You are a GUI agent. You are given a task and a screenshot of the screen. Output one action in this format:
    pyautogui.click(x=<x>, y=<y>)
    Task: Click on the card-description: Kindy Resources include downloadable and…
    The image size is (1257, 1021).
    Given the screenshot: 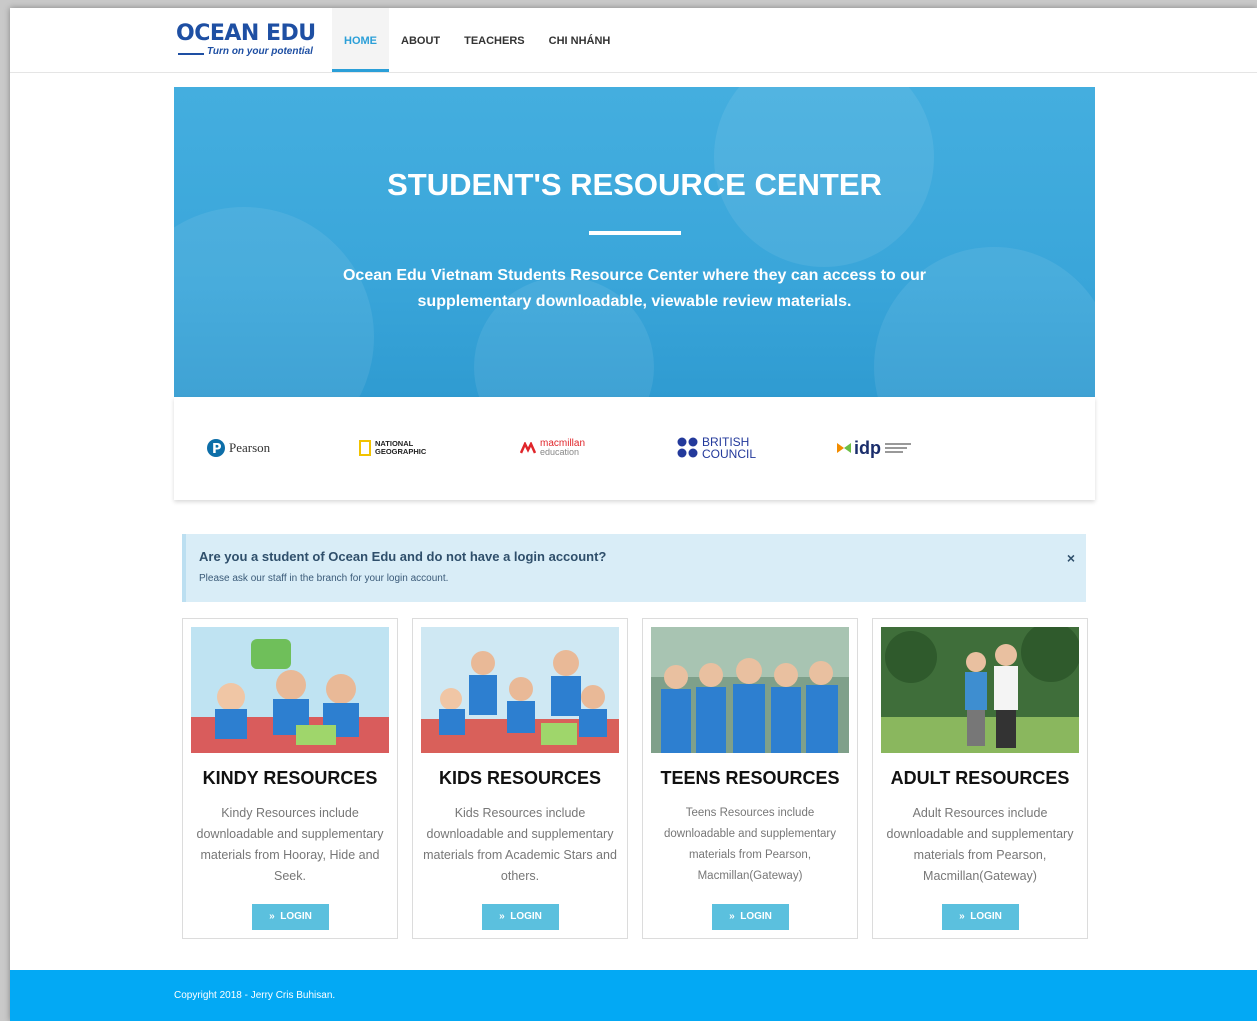 What is the action you would take?
    pyautogui.click(x=290, y=844)
    